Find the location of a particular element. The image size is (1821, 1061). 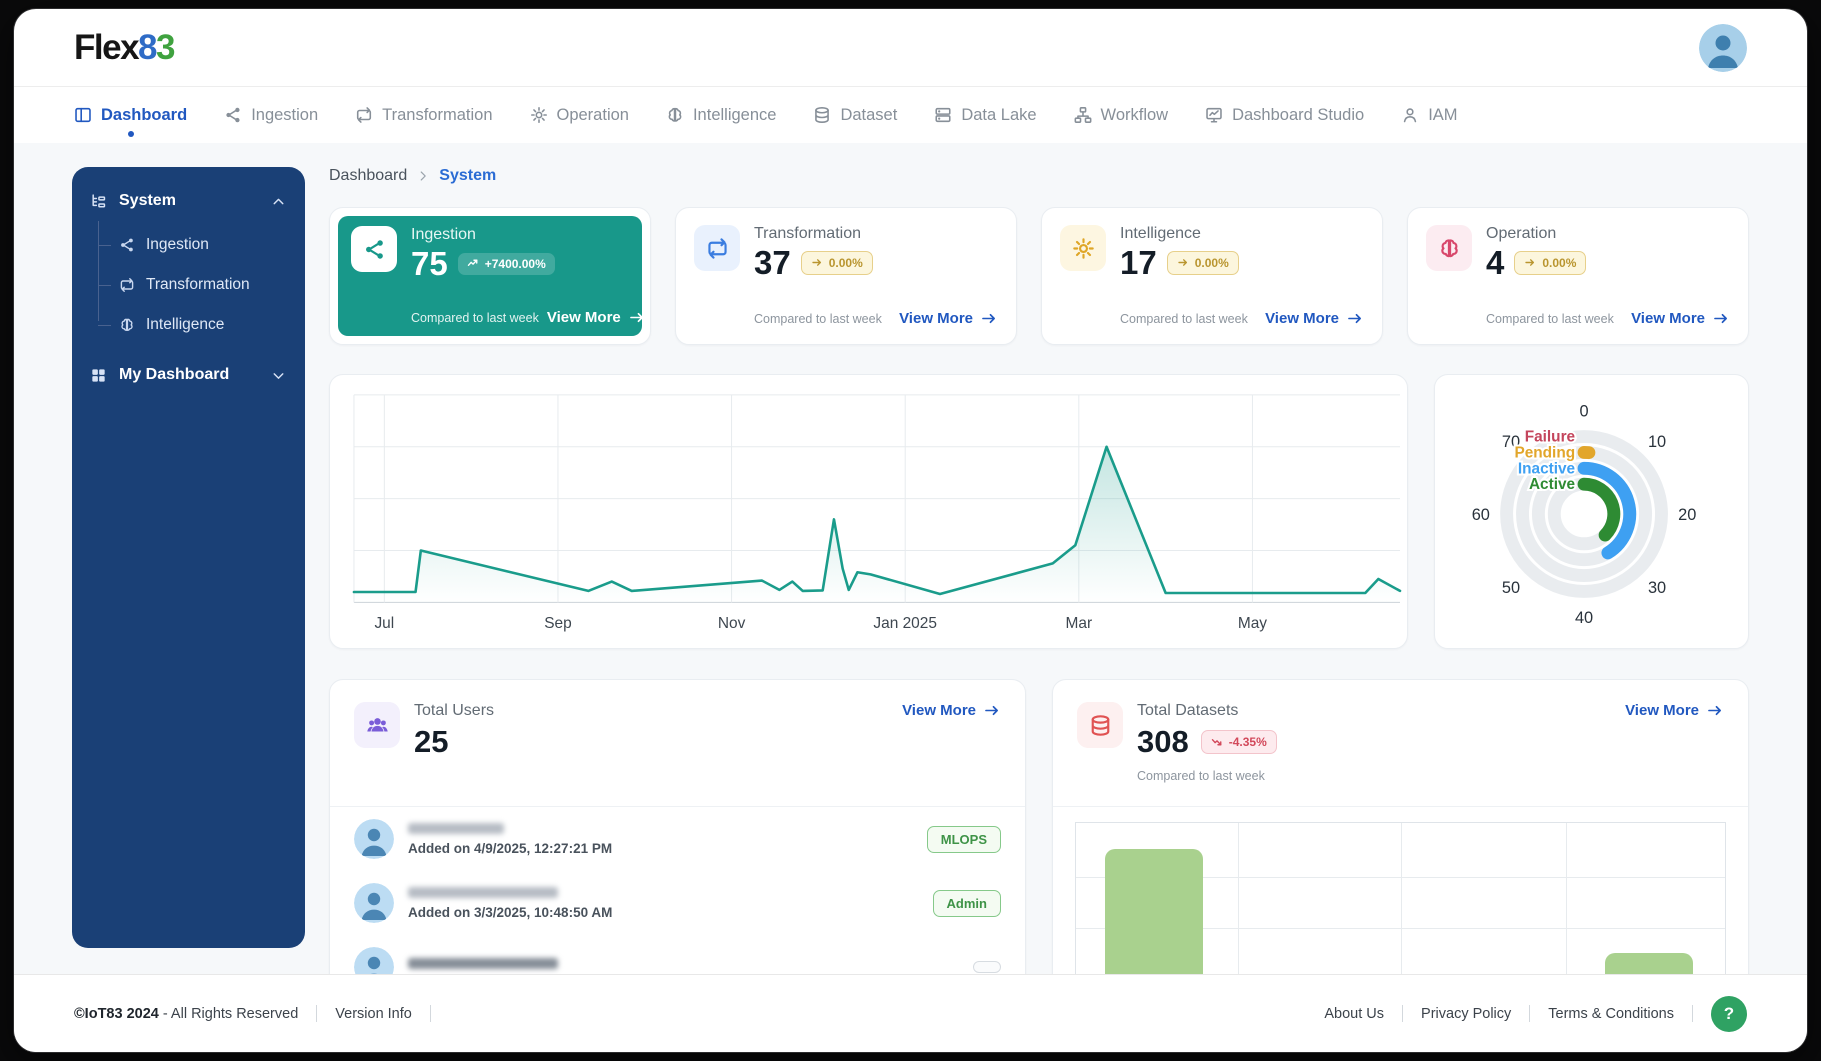

card-title: Total Datasets is located at coordinates (1188, 710).